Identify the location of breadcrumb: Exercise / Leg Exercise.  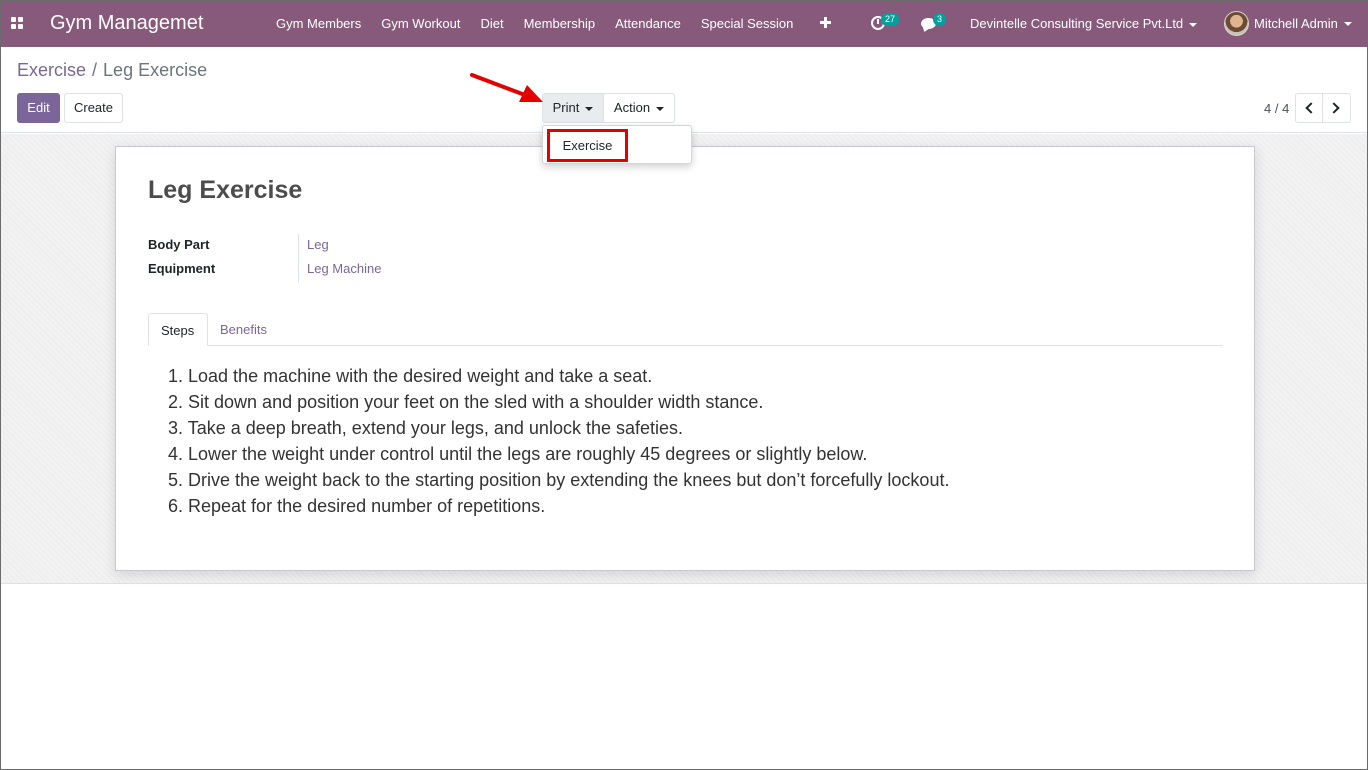
(112, 70).